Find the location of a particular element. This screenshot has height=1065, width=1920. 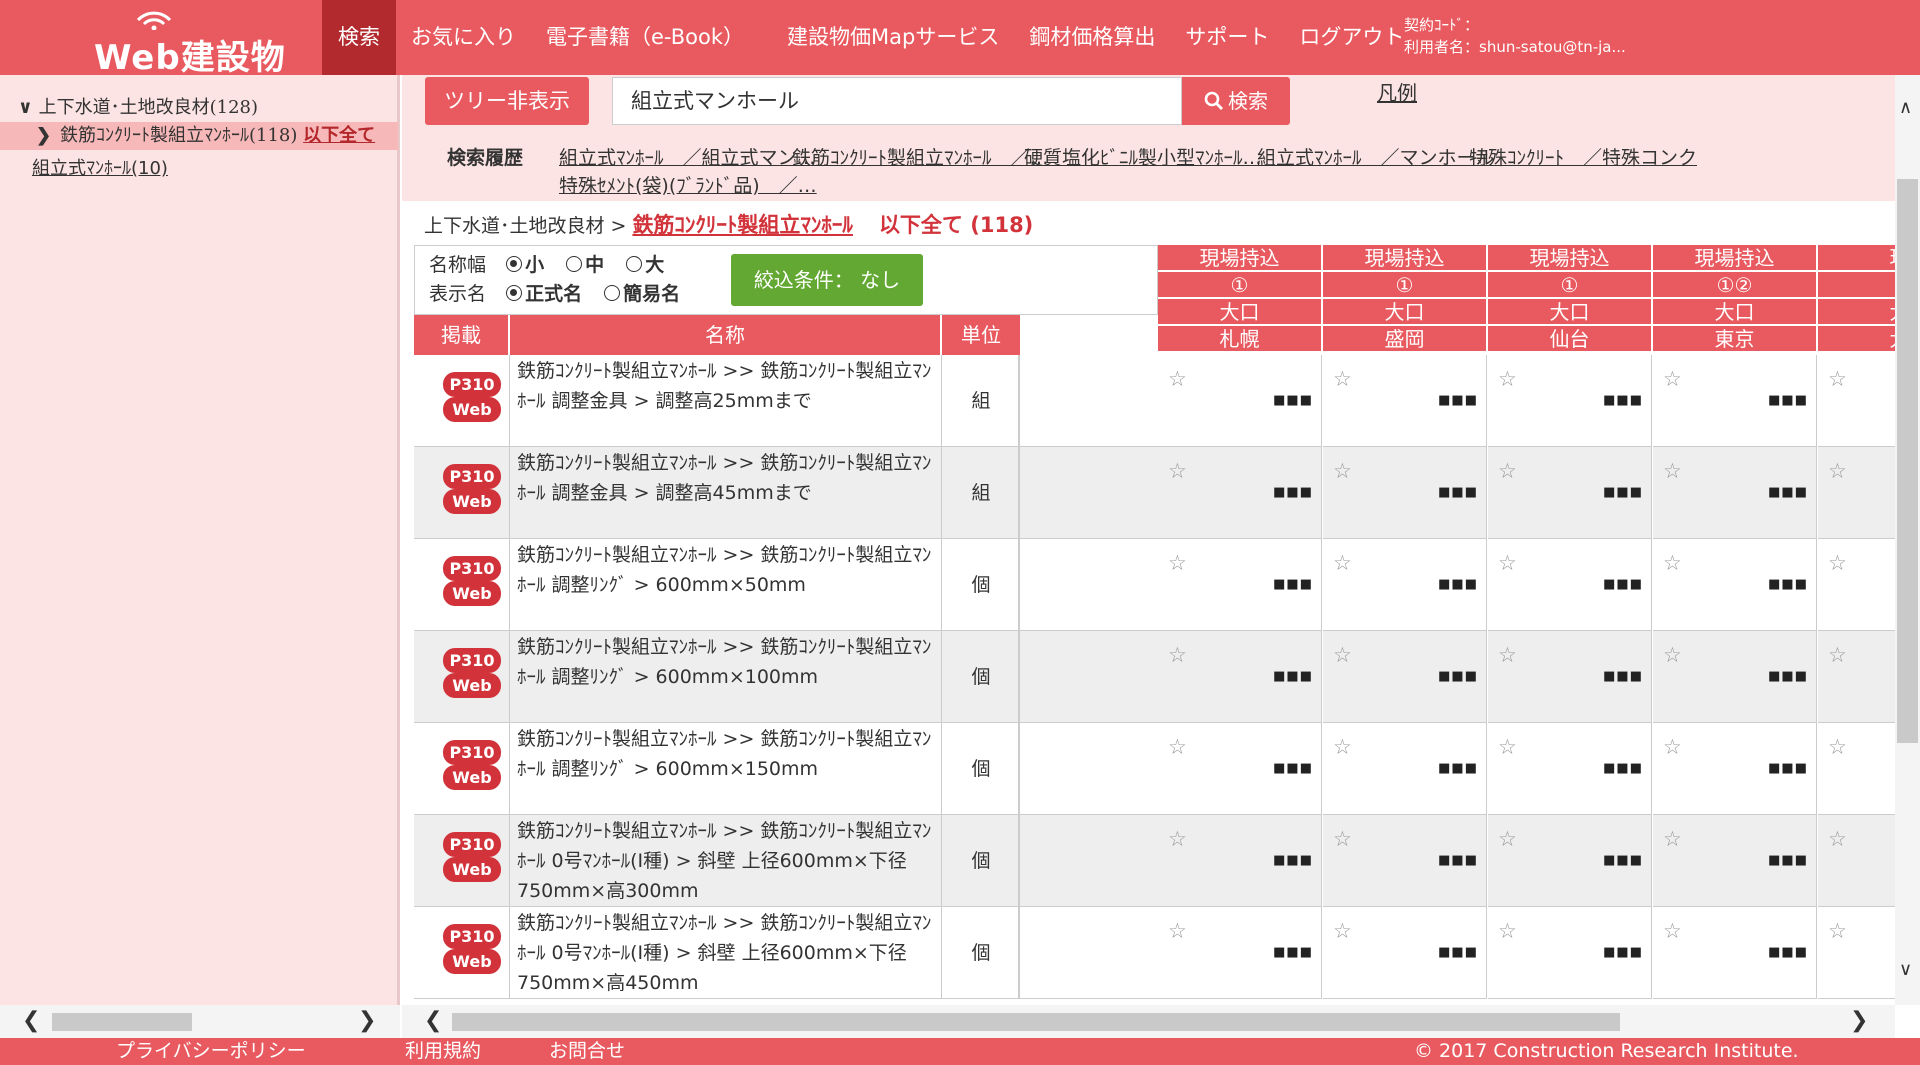

history-item: 組立式ﾏﾝﾎｰﾙ ／マンホール is located at coordinates (1376, 156).